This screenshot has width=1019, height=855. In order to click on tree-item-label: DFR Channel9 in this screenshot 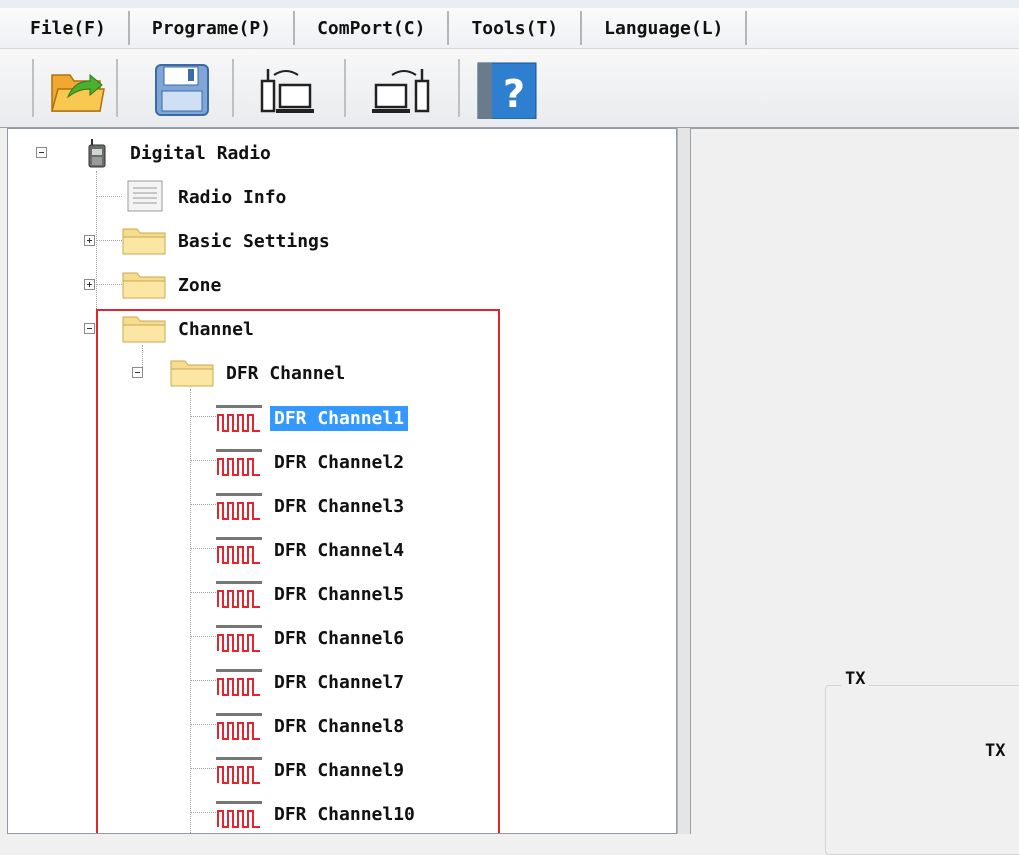, I will do `click(339, 770)`.